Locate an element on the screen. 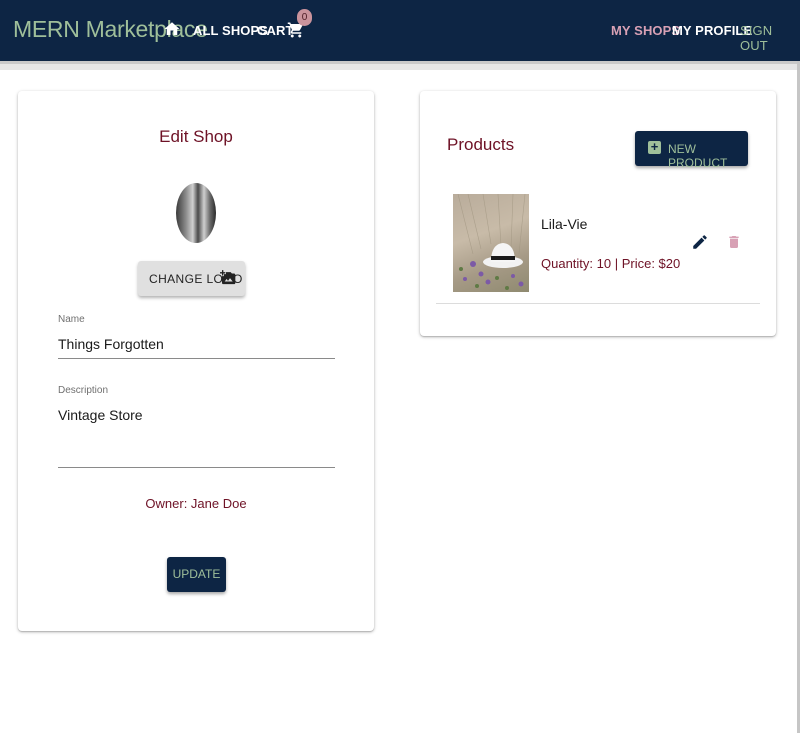 The width and height of the screenshot is (800, 733). product-name: Lila-Vie is located at coordinates (564, 224).